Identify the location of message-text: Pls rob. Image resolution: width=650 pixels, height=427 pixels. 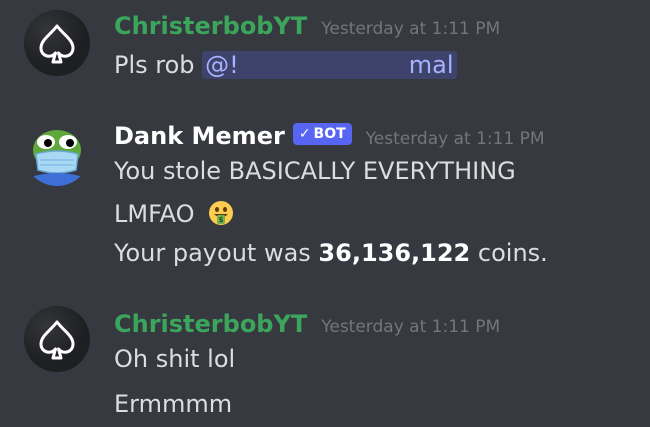
(154, 65).